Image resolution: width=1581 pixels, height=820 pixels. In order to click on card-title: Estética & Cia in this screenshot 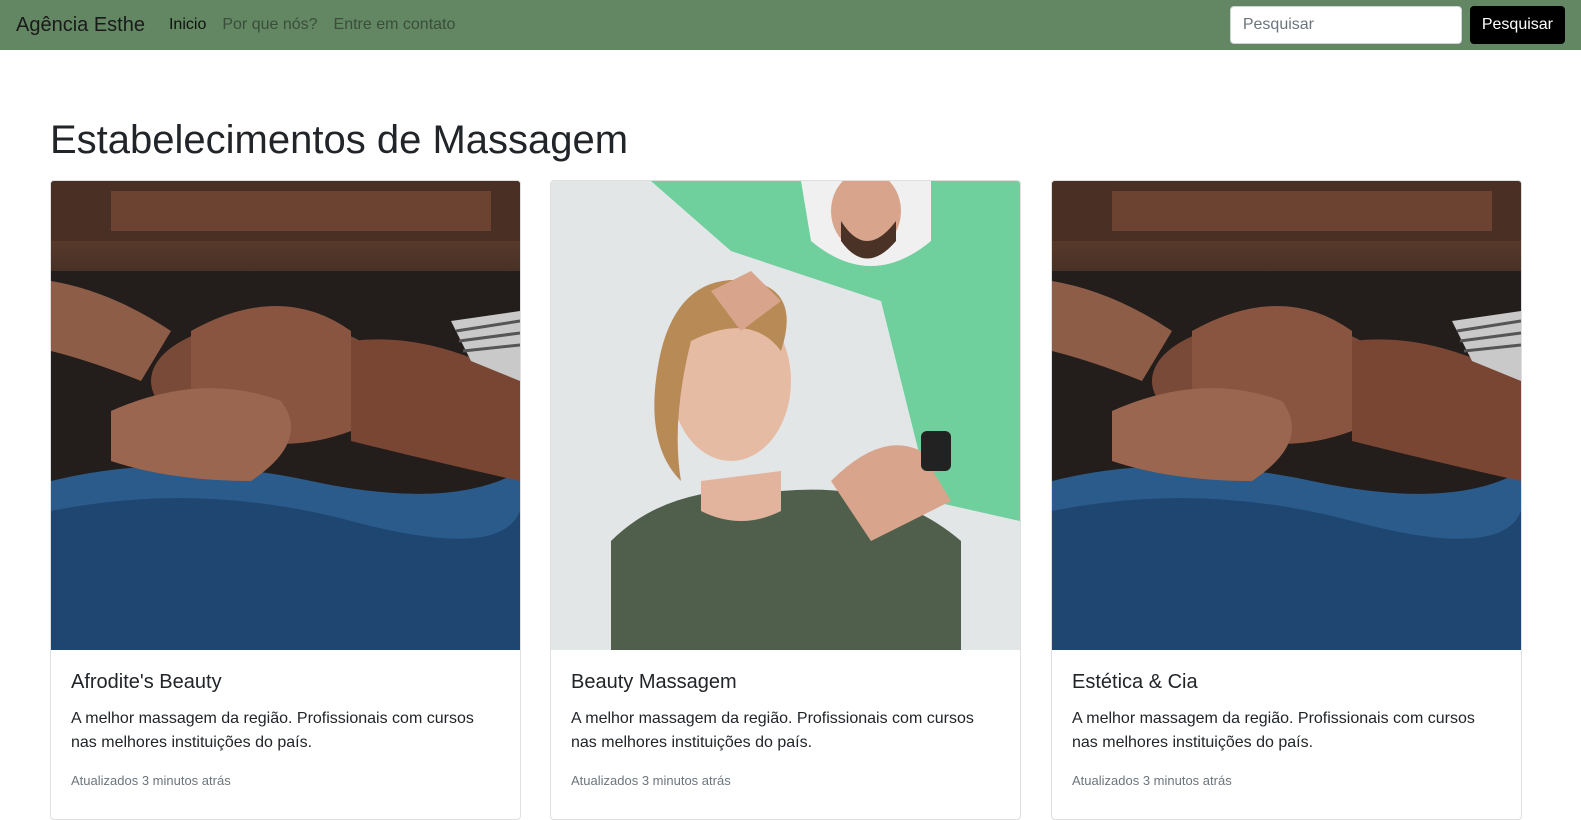, I will do `click(1135, 682)`.